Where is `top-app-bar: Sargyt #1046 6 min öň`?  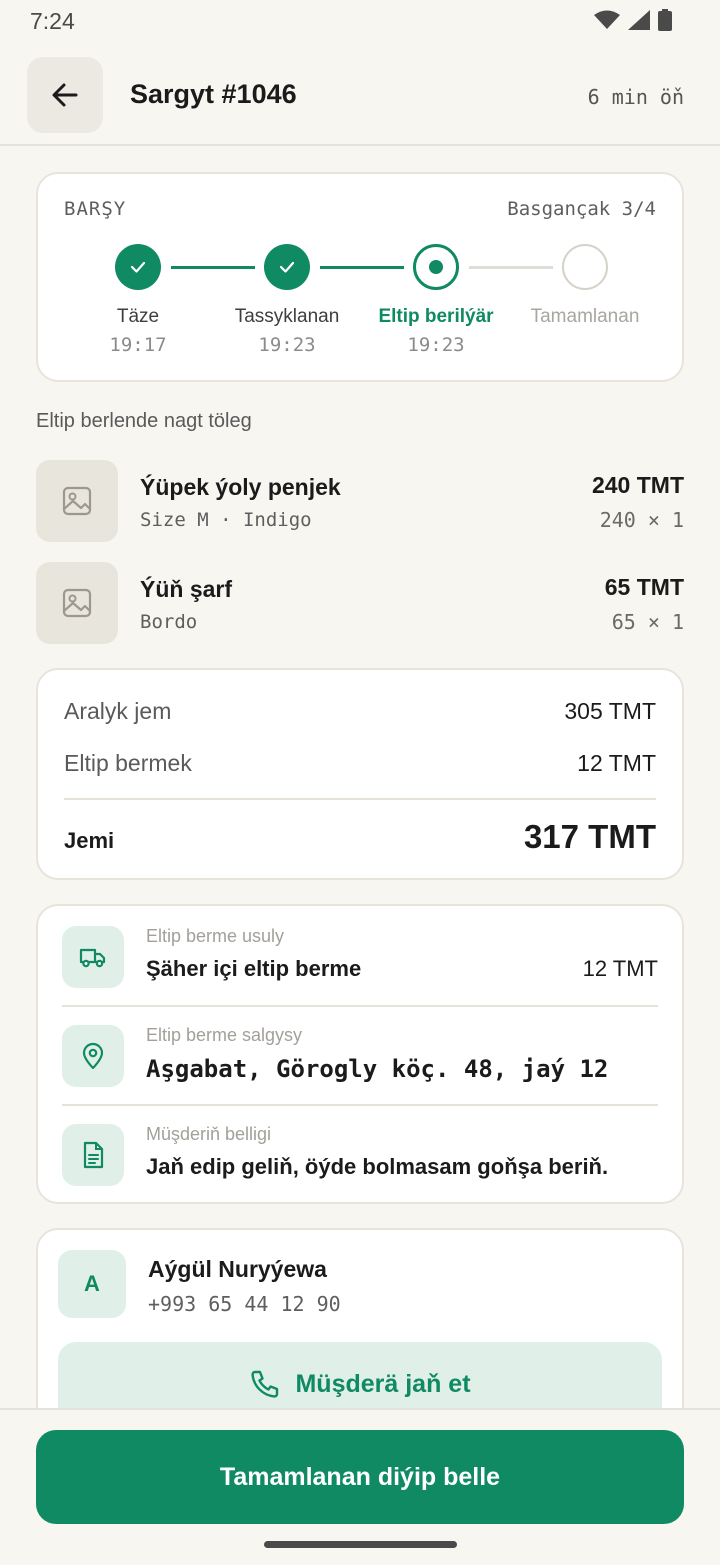
top-app-bar: Sargyt #1046 6 min öň is located at coordinates (360, 95).